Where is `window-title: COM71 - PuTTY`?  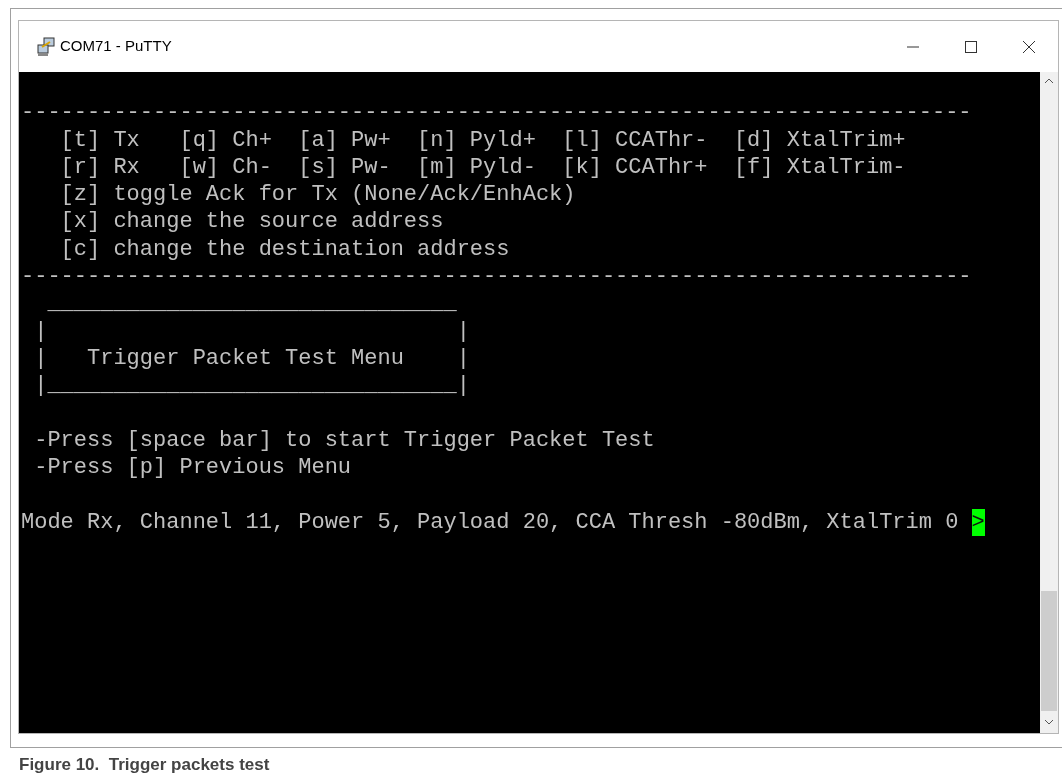
window-title: COM71 - PuTTY is located at coordinates (116, 46).